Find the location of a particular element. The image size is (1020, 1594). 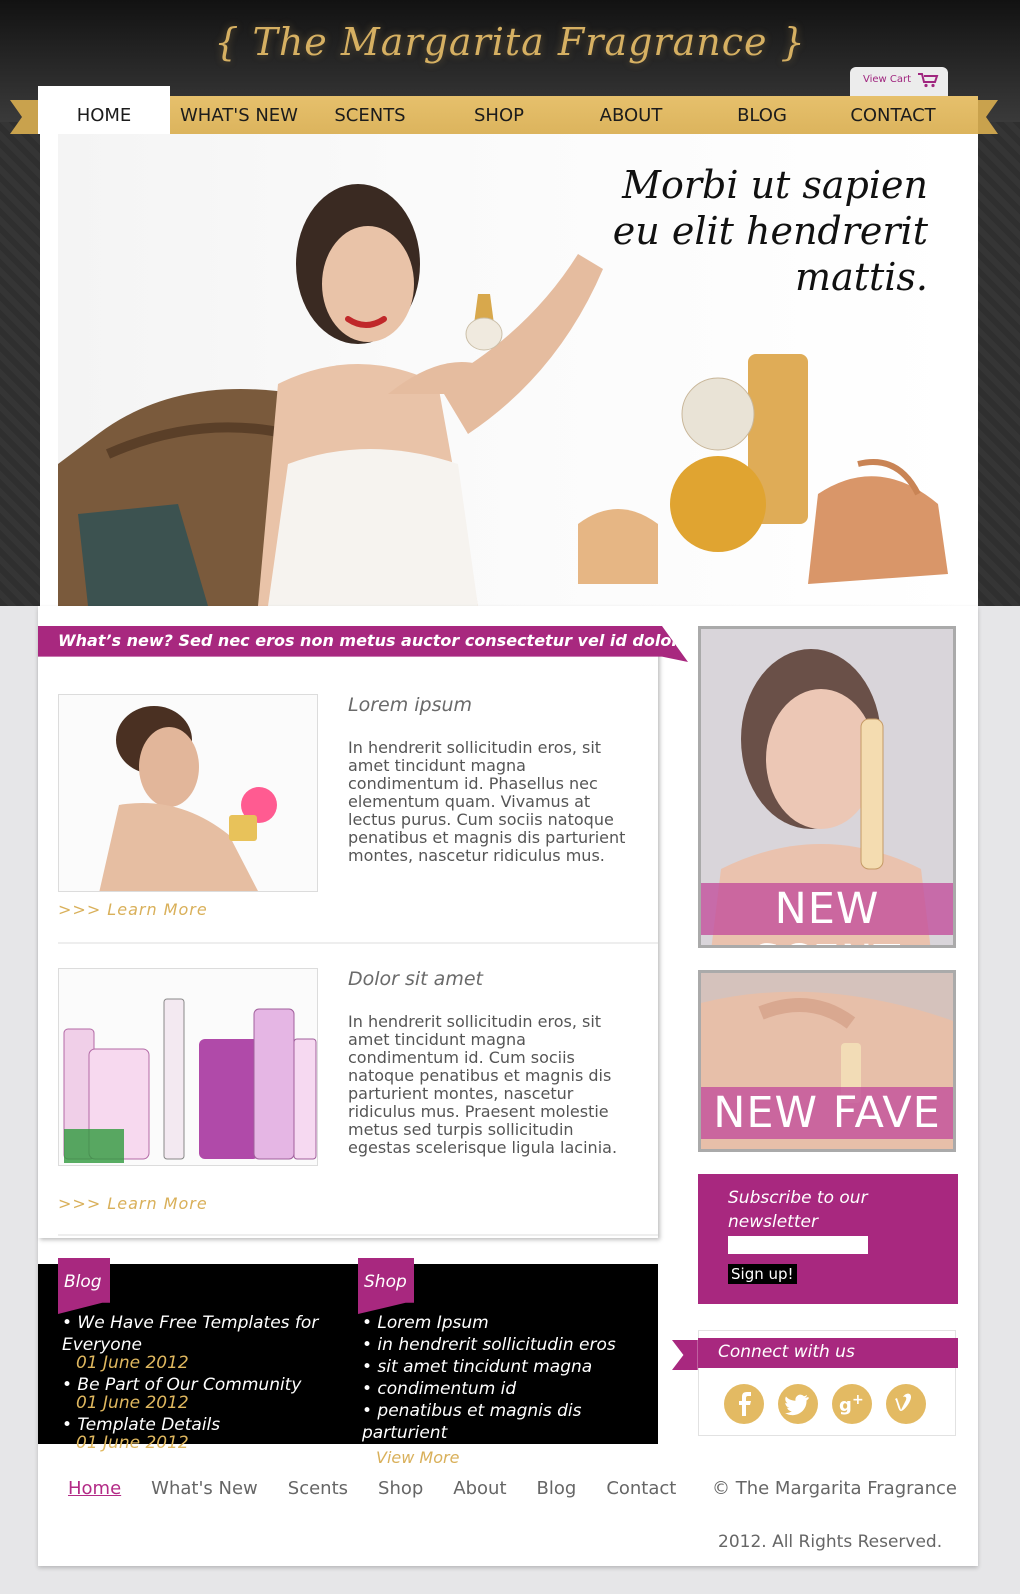

copyright-line-2: 2012. All Rights Reserved. is located at coordinates (830, 1542).